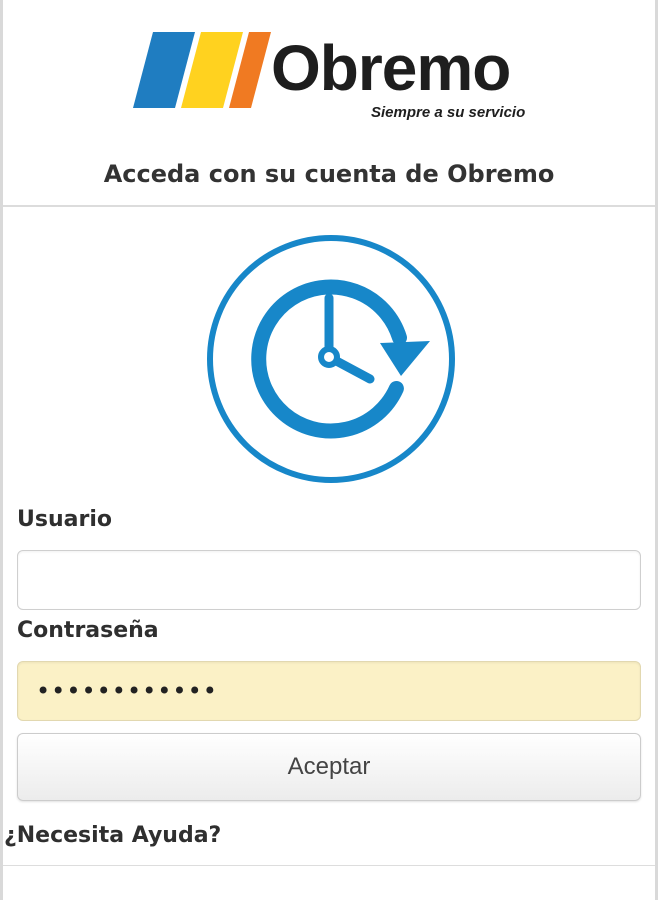 The height and width of the screenshot is (900, 658). I want to click on obremo-logo: Obremo Siempre a su servicio, so click(331, 77).